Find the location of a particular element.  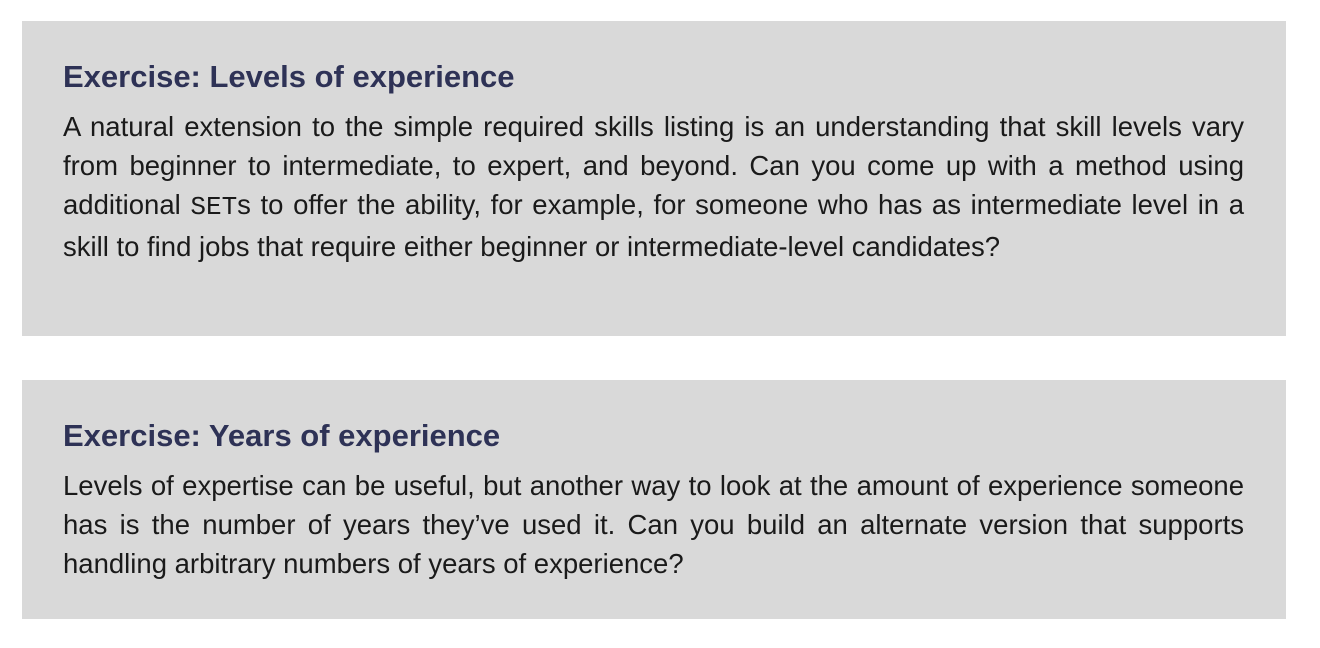

exercise-title: Exercise: Years of experience is located at coordinates (282, 435).